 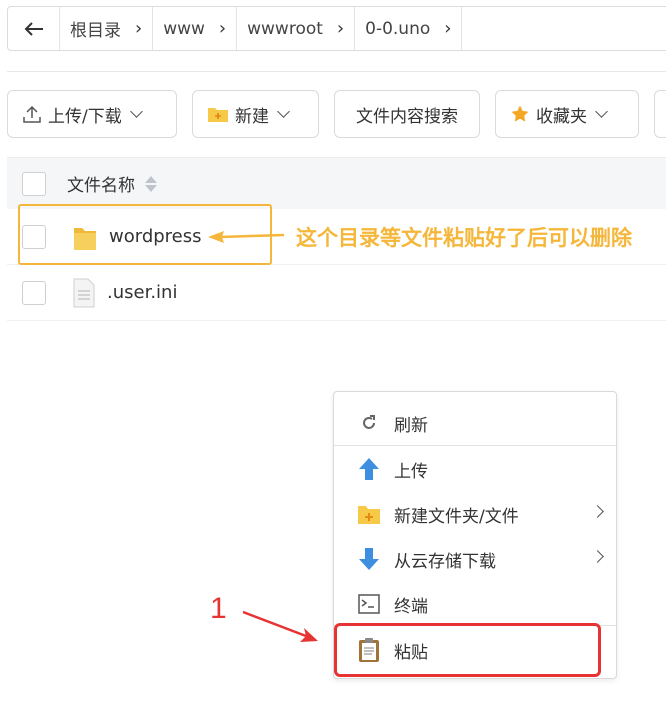 I want to click on breadcrumb-item-www: www ›, so click(x=195, y=28).